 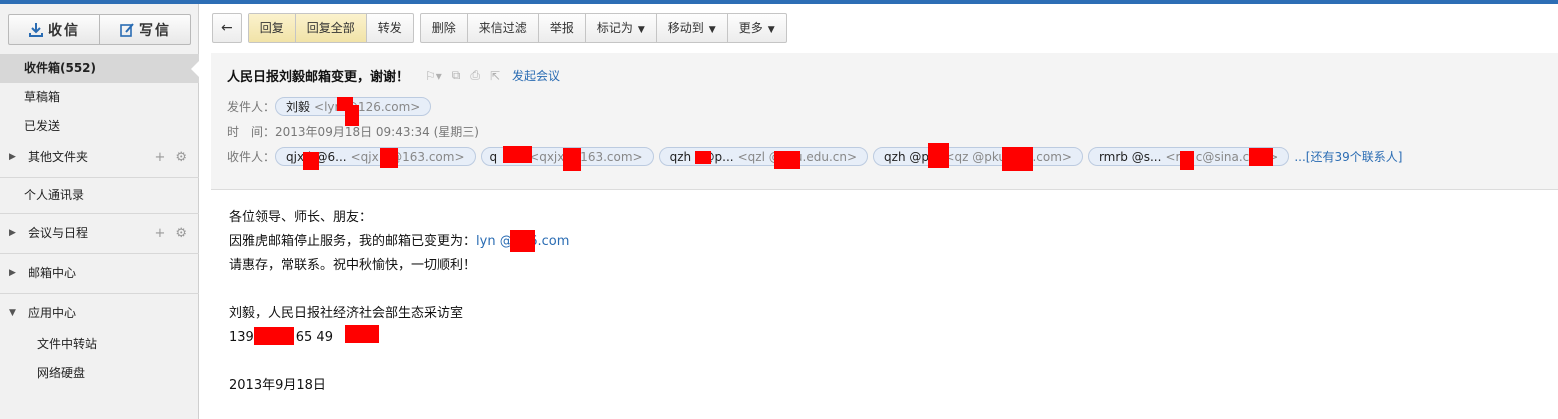 What do you see at coordinates (159, 157) in the screenshot?
I see `add-folder-icon: +` at bounding box center [159, 157].